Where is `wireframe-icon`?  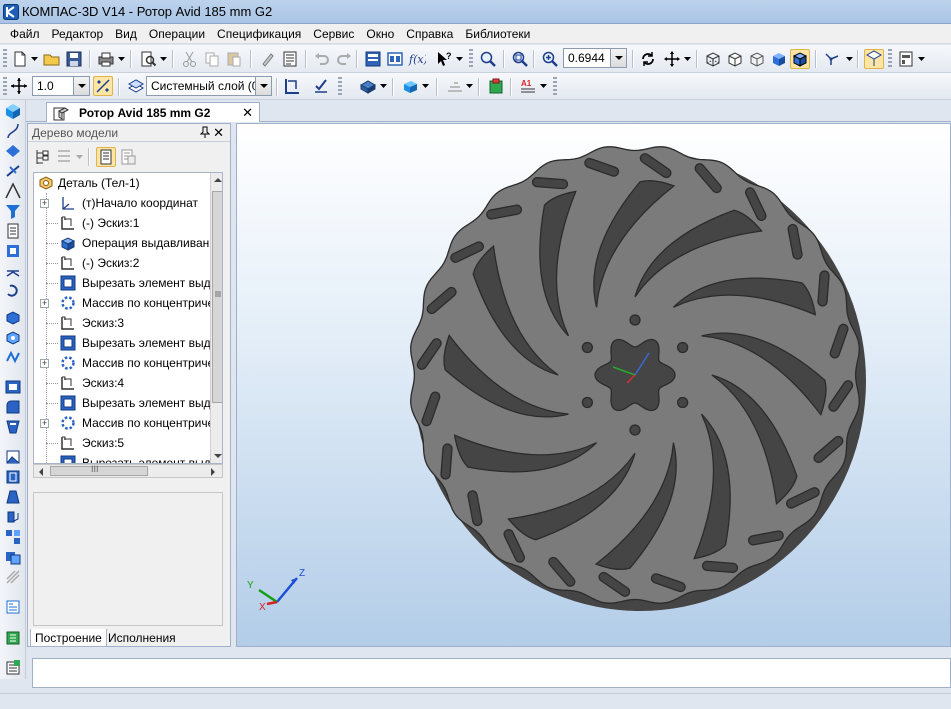 wireframe-icon is located at coordinates (713, 59).